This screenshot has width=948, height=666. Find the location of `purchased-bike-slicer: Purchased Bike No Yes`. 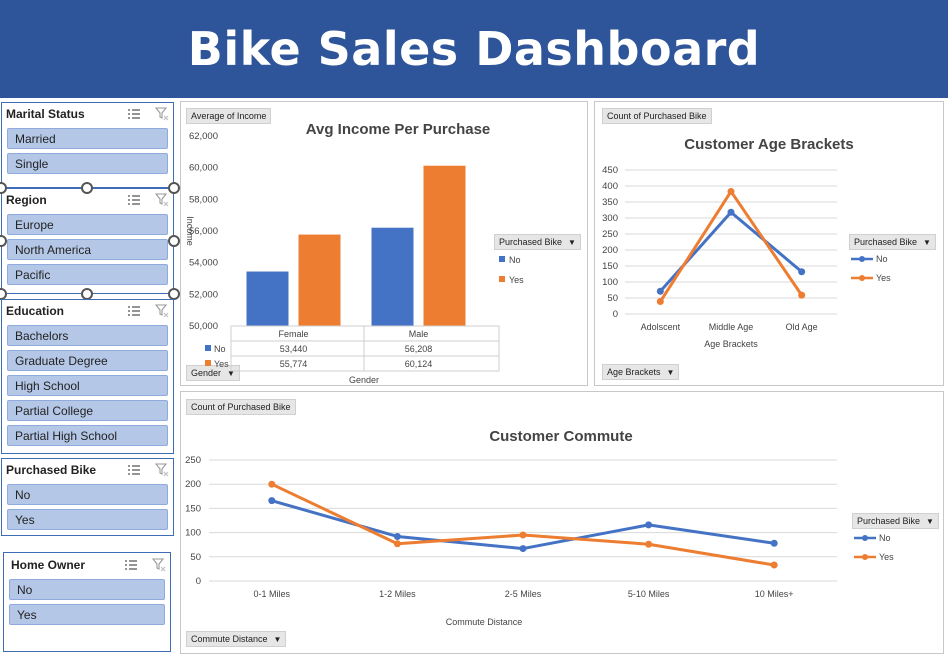

purchased-bike-slicer: Purchased Bike No Yes is located at coordinates (87, 497).